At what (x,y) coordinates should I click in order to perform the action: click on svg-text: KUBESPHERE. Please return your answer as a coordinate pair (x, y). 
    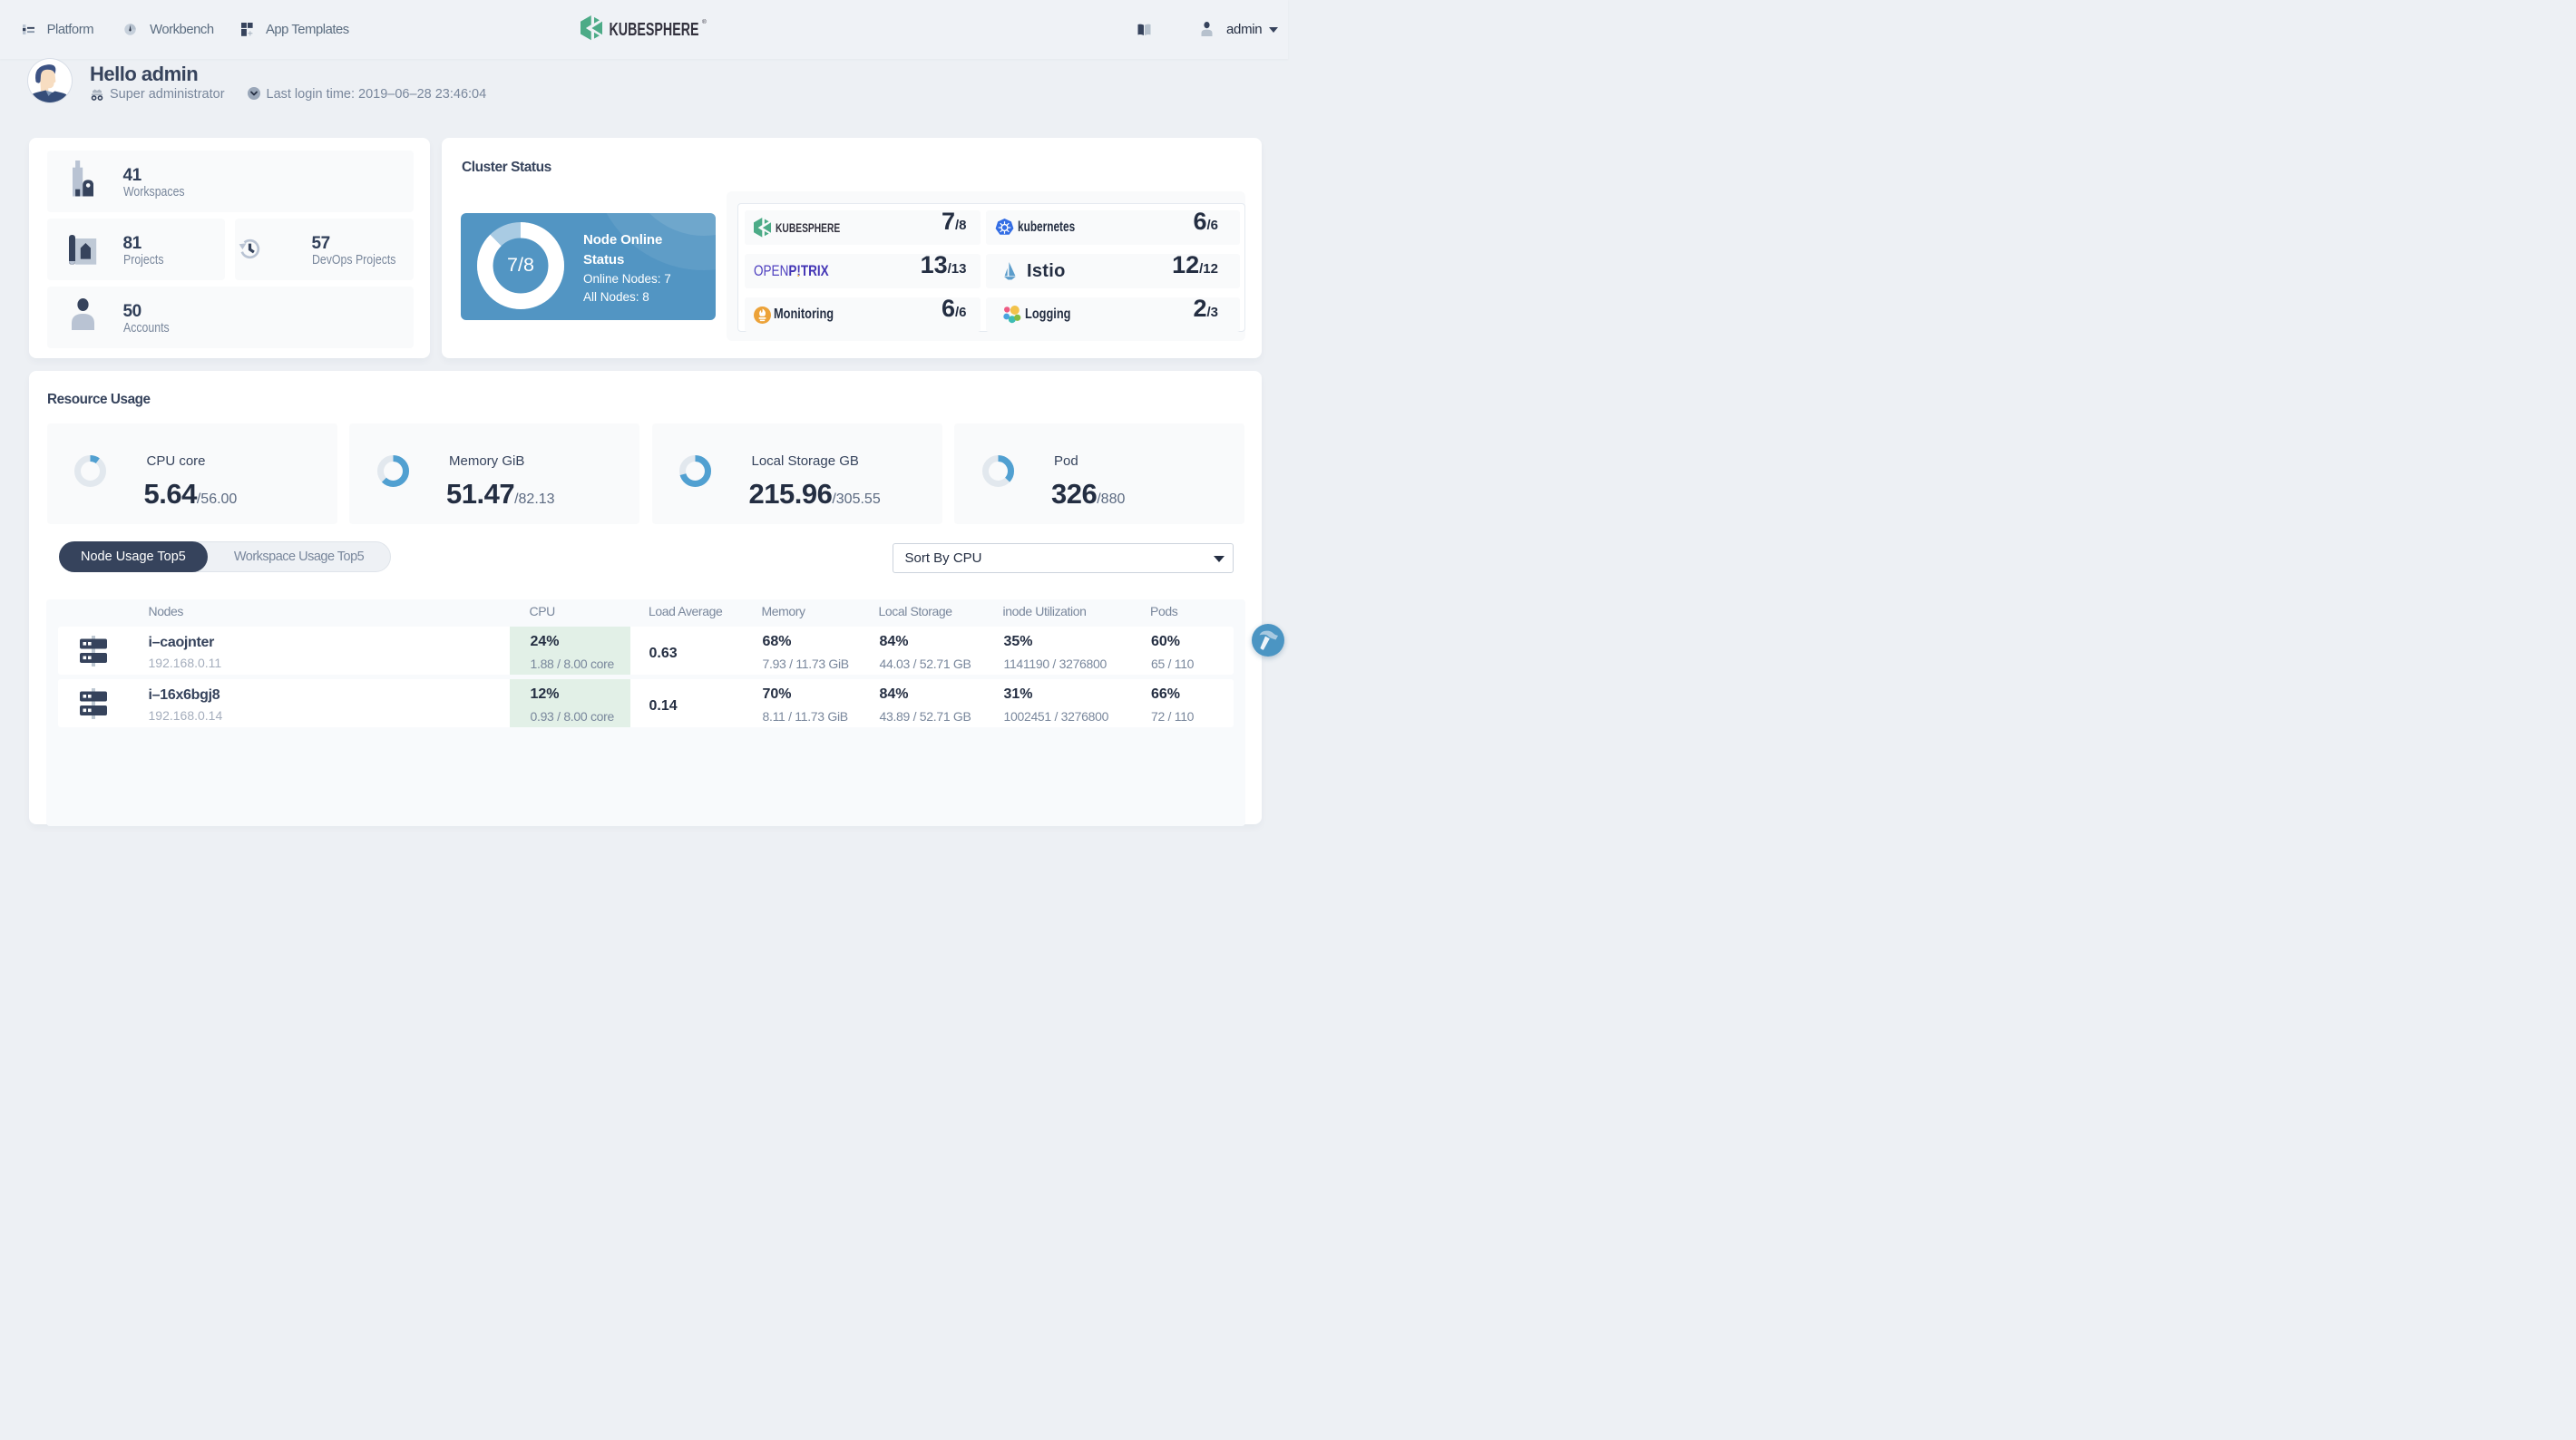
    Looking at the image, I should click on (654, 30).